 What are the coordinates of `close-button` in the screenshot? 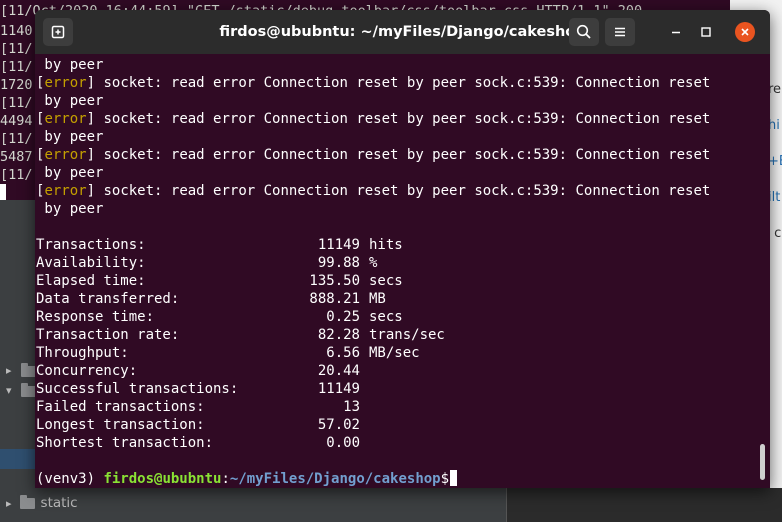 It's located at (745, 32).